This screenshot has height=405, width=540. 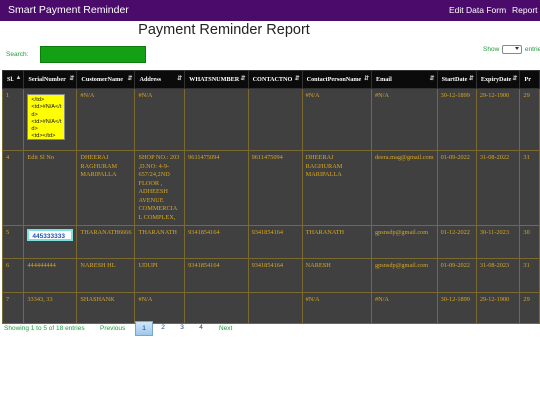 I want to click on cell-person: DHEERAJ RAGHURAM MARIPALLA, so click(x=336, y=188).